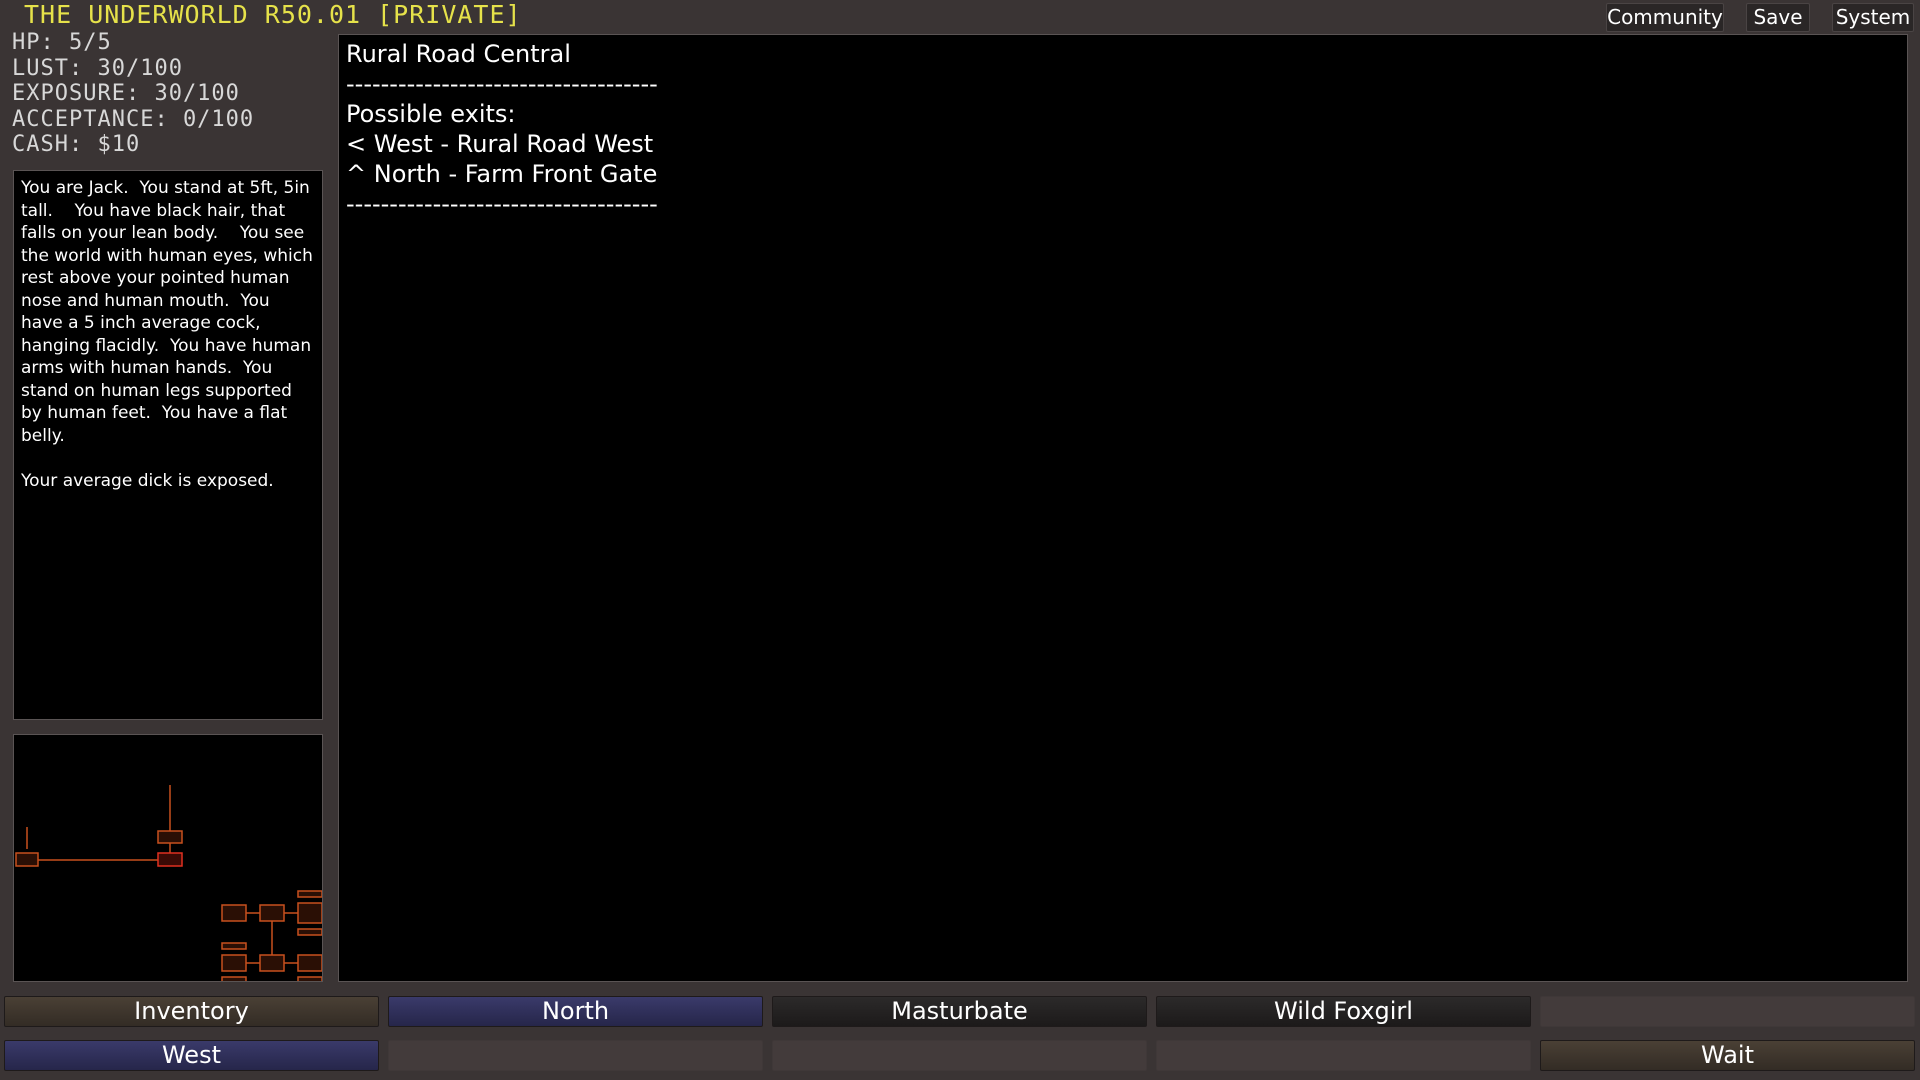  I want to click on map-room-h, so click(272, 963).